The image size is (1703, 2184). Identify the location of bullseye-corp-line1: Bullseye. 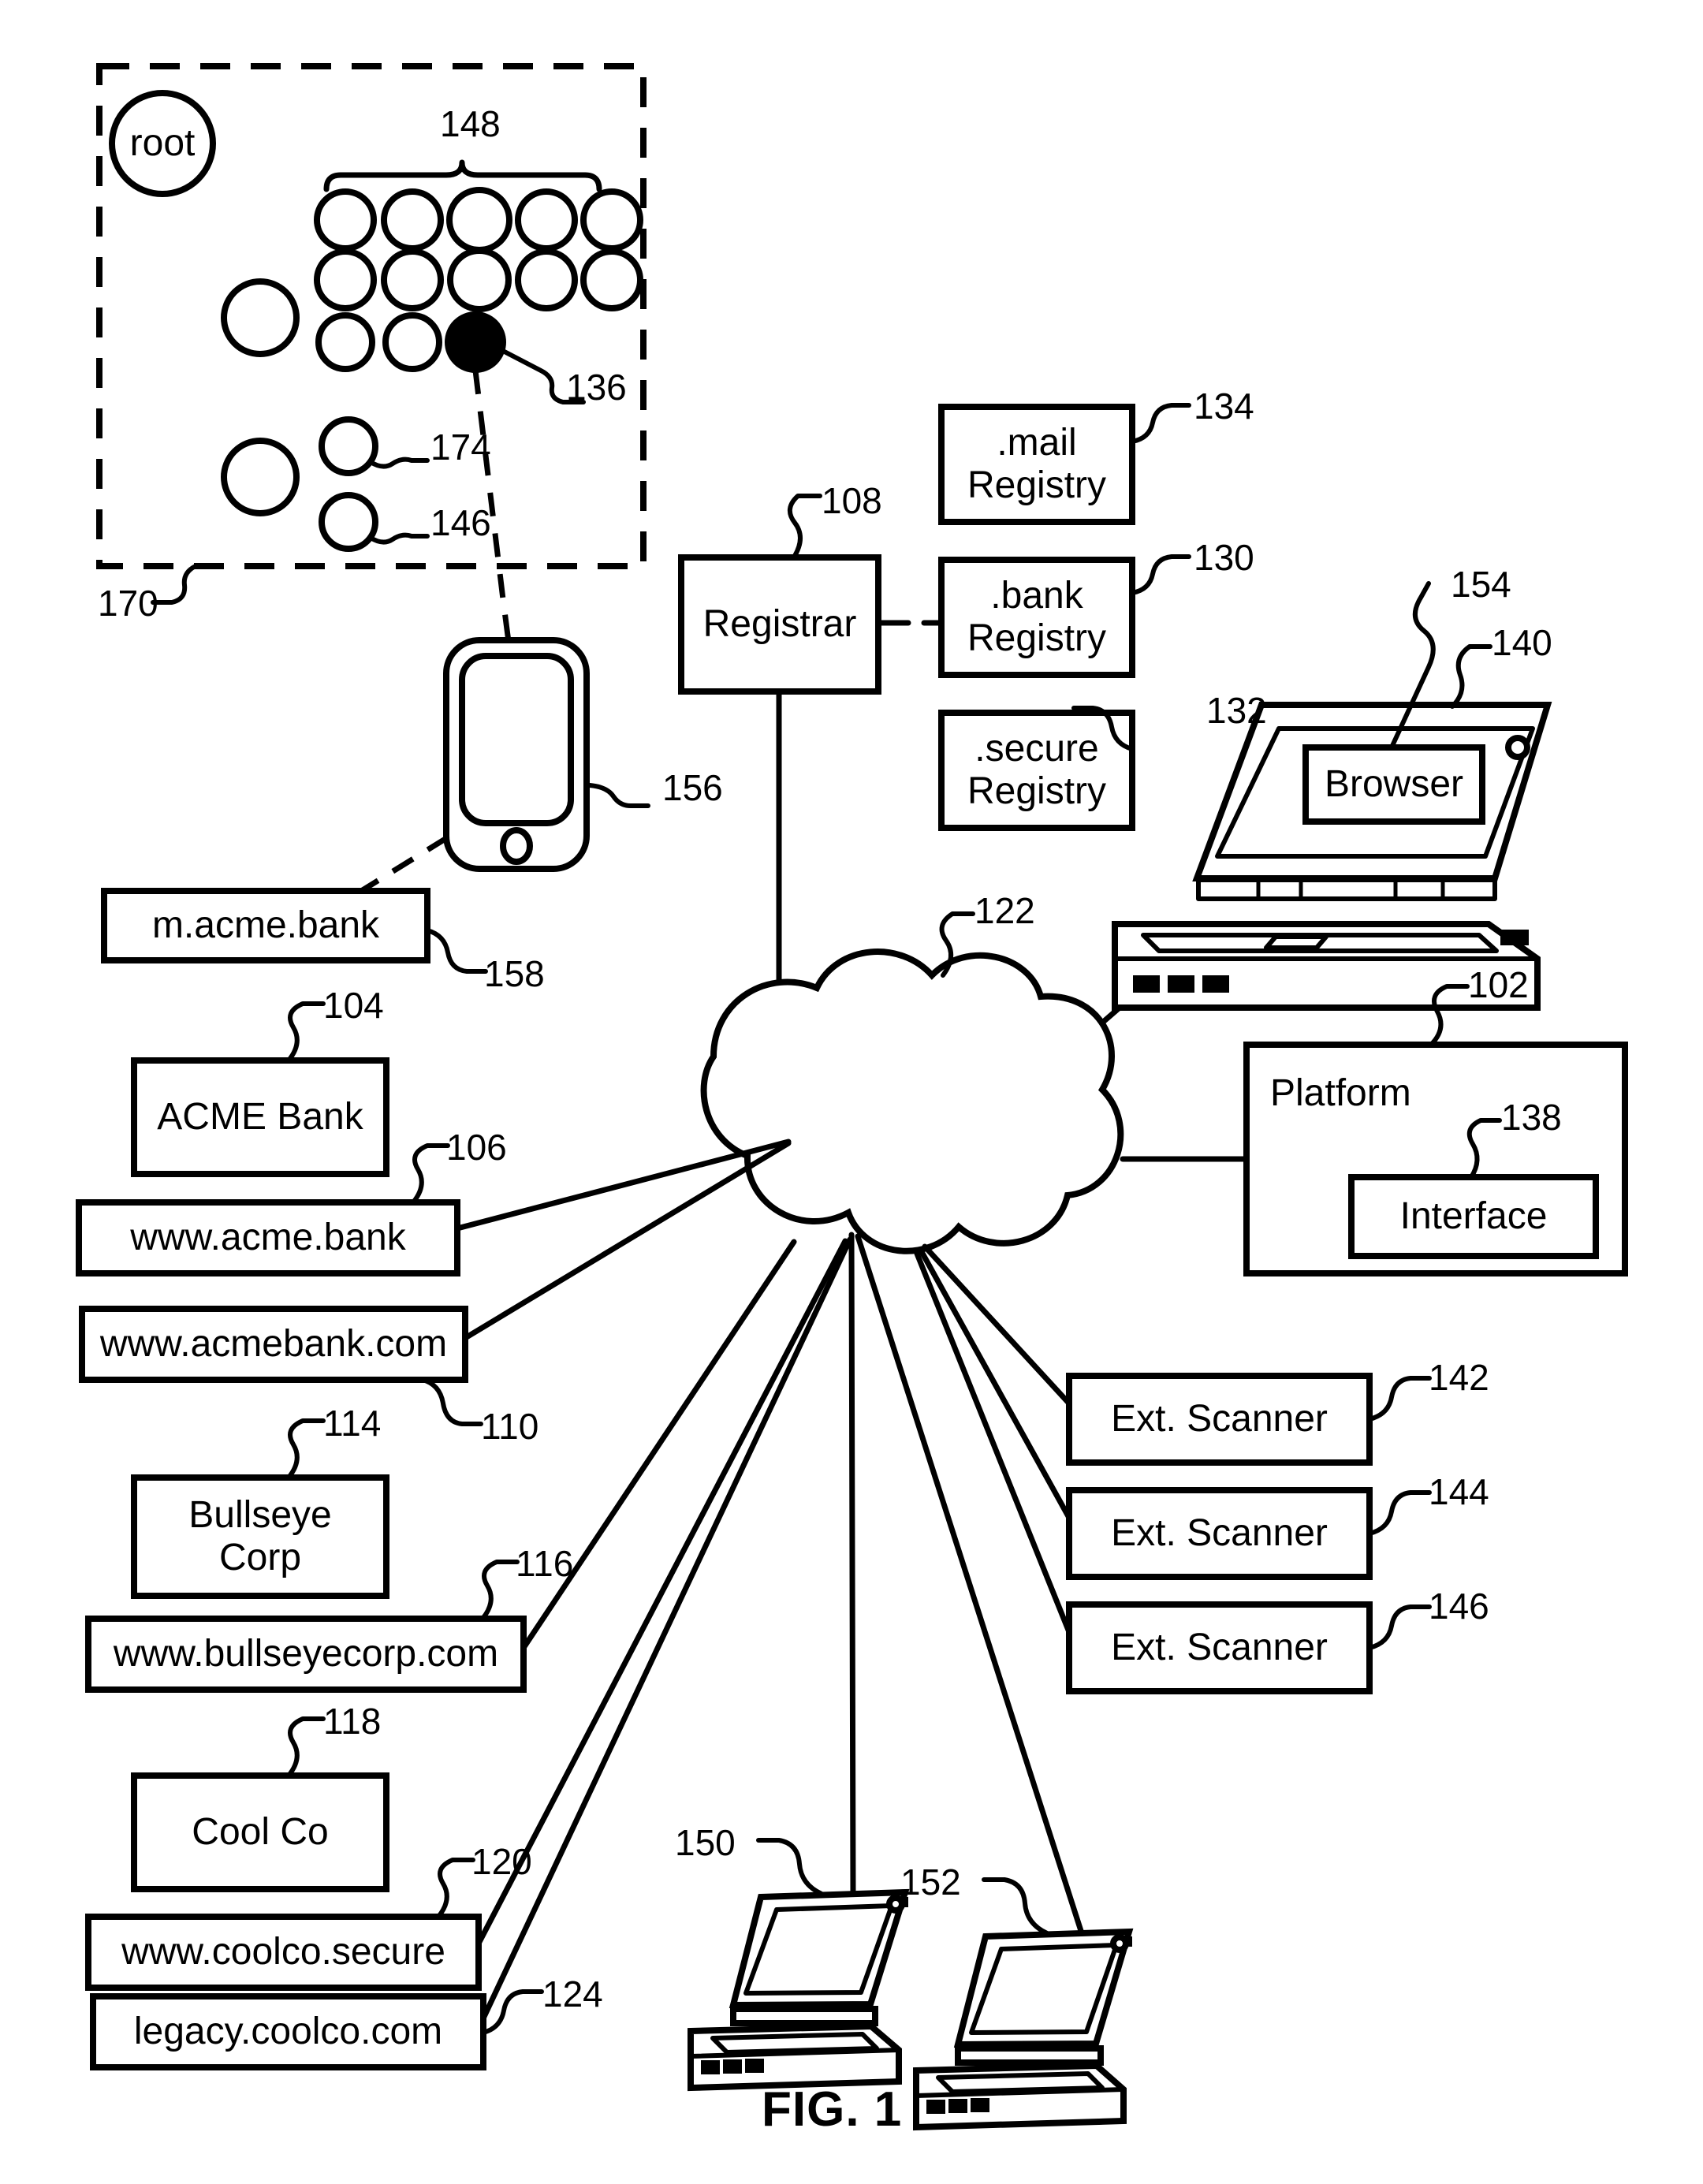
(260, 1515).